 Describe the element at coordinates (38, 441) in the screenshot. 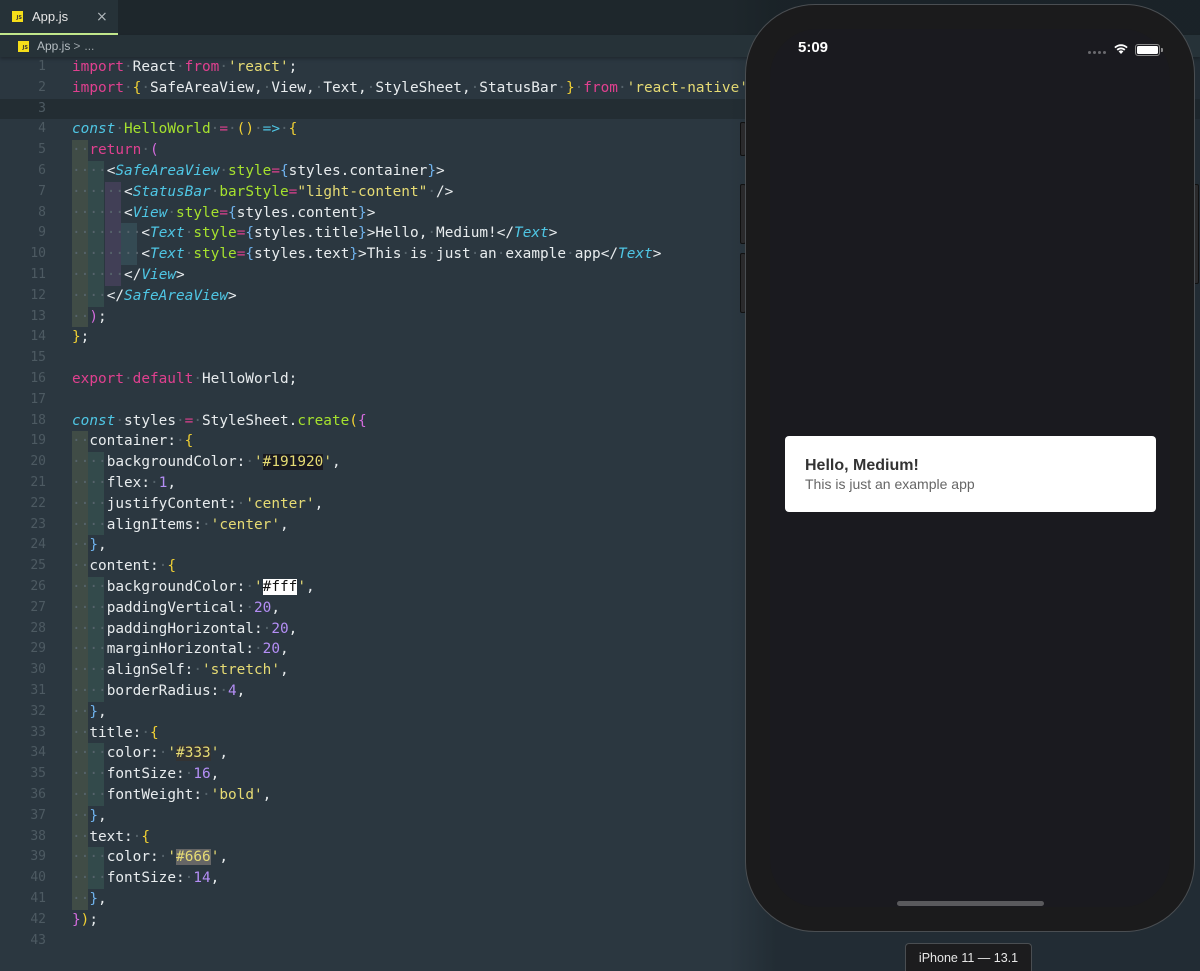

I see `line-number: 19` at that location.